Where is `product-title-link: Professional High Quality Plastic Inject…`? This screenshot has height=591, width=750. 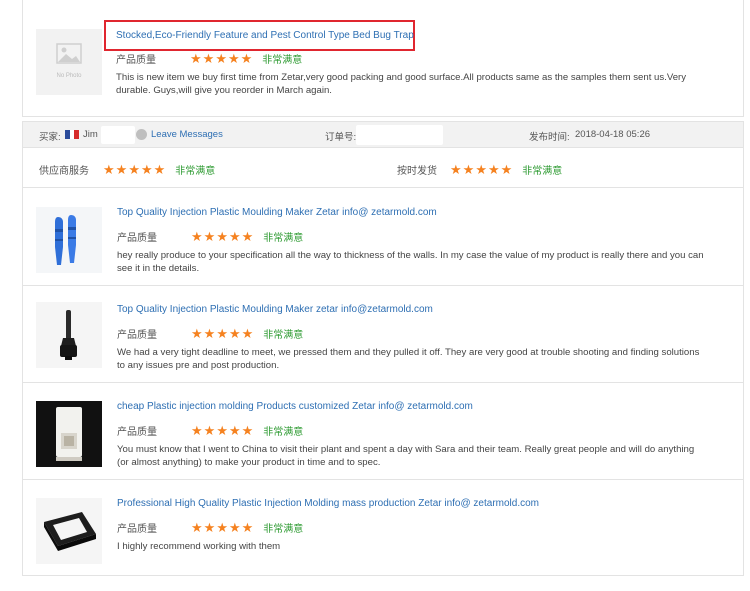
product-title-link: Professional High Quality Plastic Inject… is located at coordinates (328, 503).